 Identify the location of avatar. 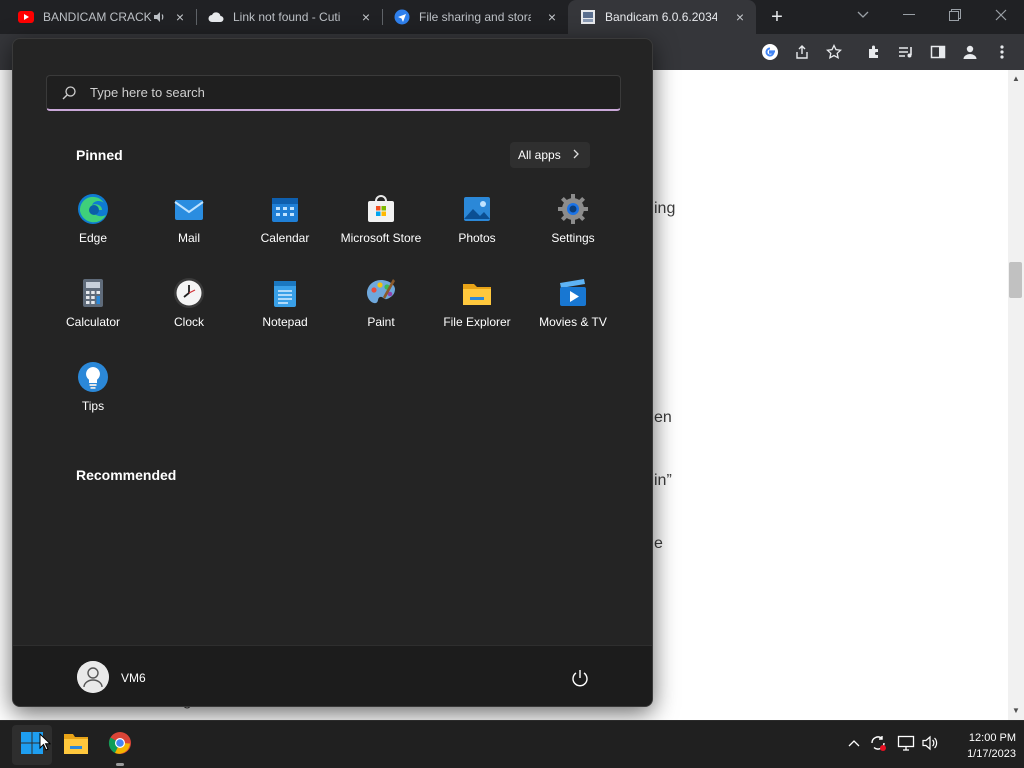
(93, 677).